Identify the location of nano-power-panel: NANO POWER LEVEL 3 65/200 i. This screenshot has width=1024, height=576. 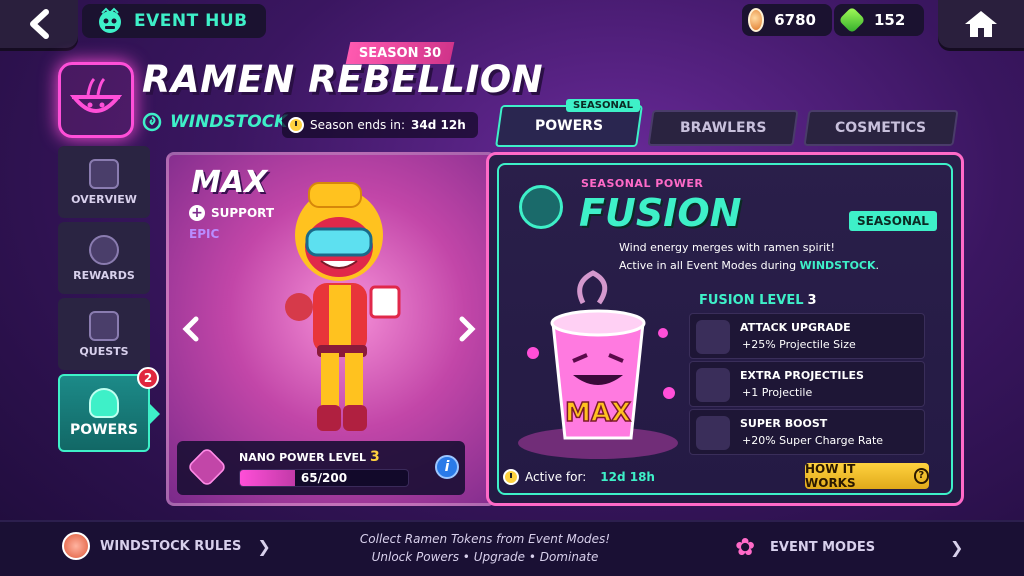
(321, 468).